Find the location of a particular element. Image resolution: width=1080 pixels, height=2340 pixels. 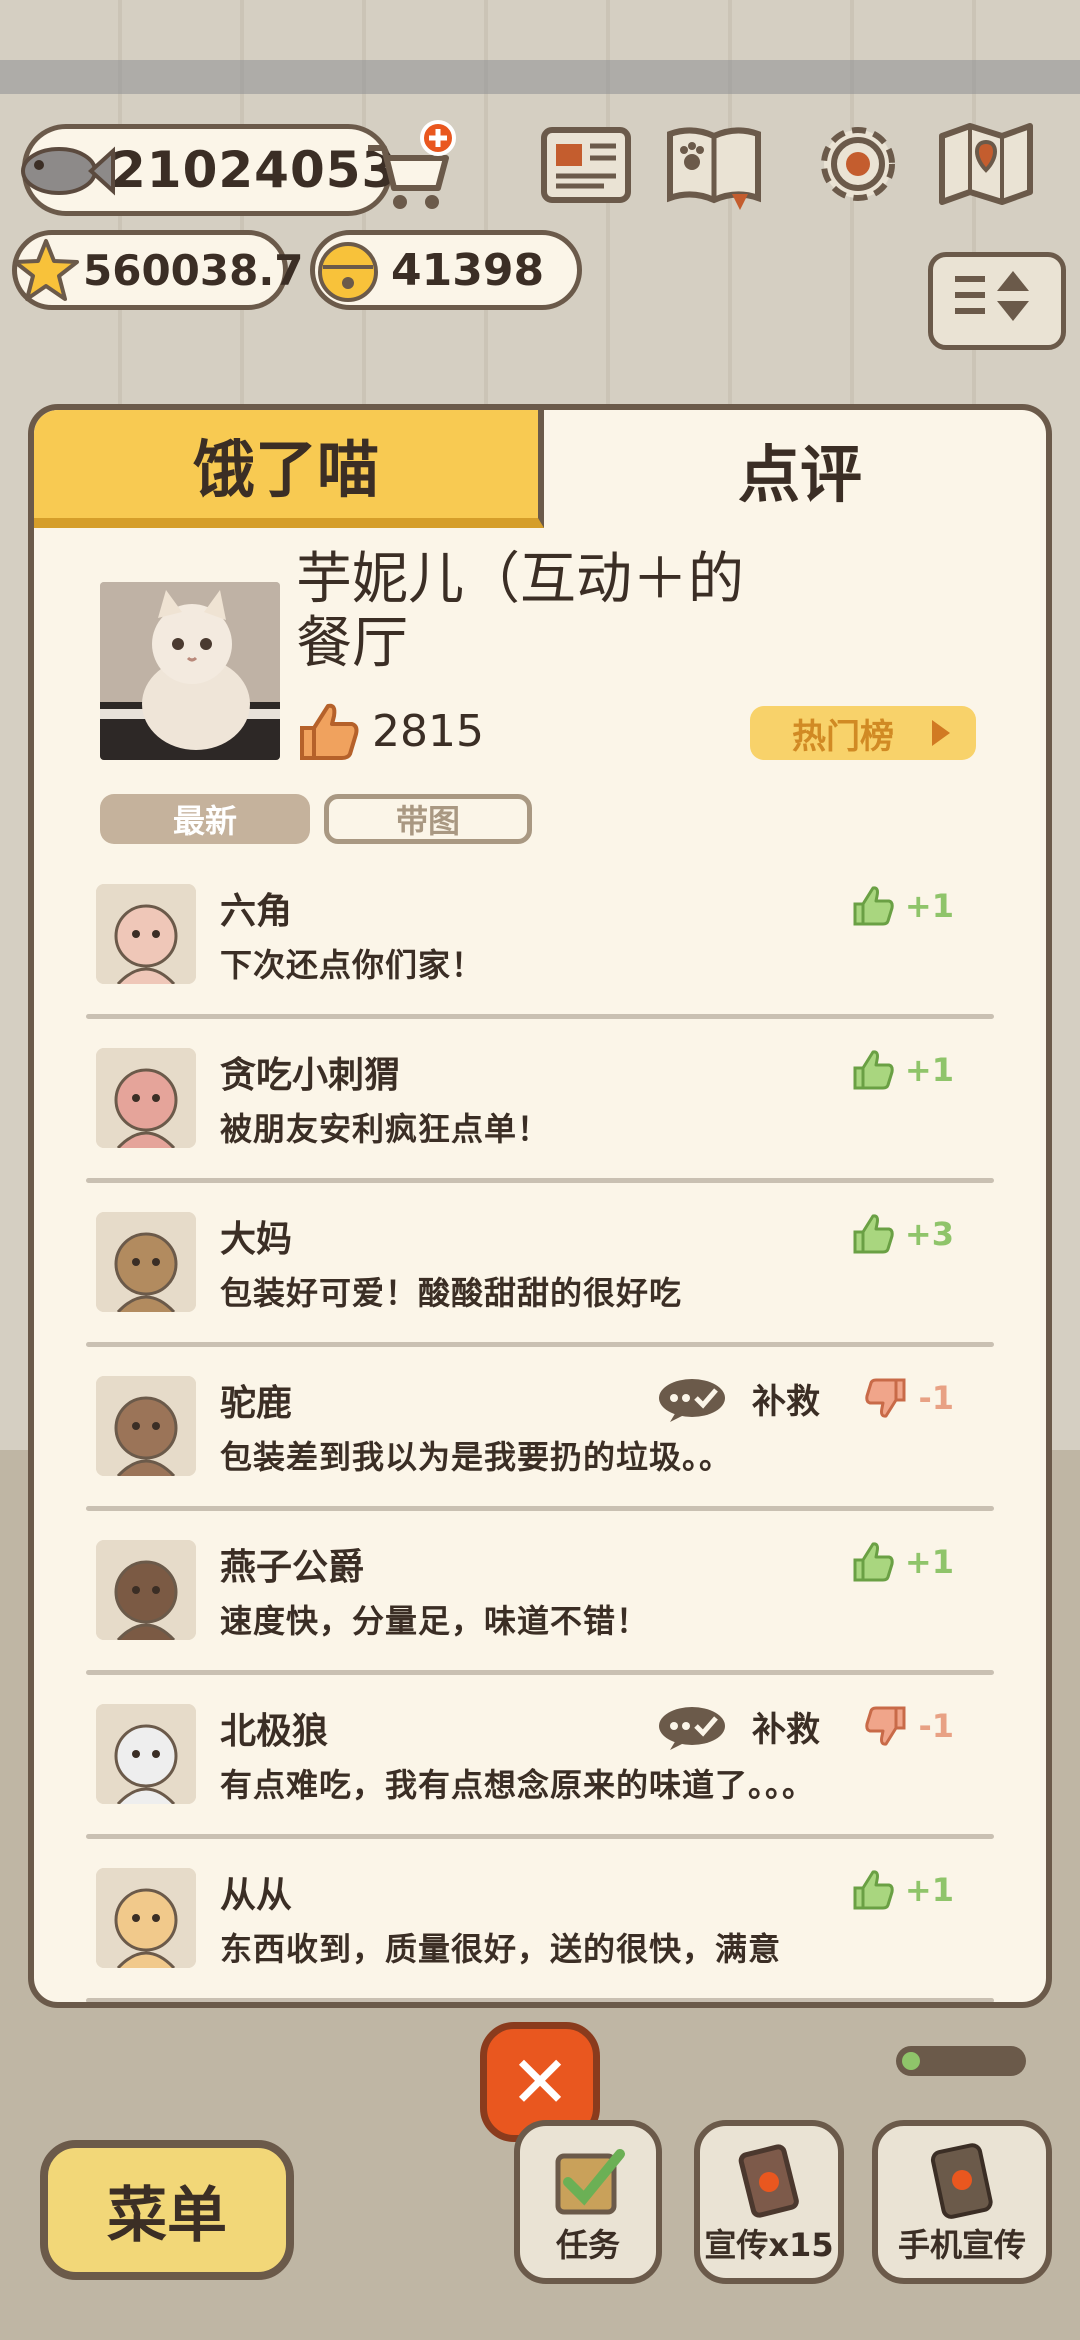

paw-book-button is located at coordinates (714, 164).